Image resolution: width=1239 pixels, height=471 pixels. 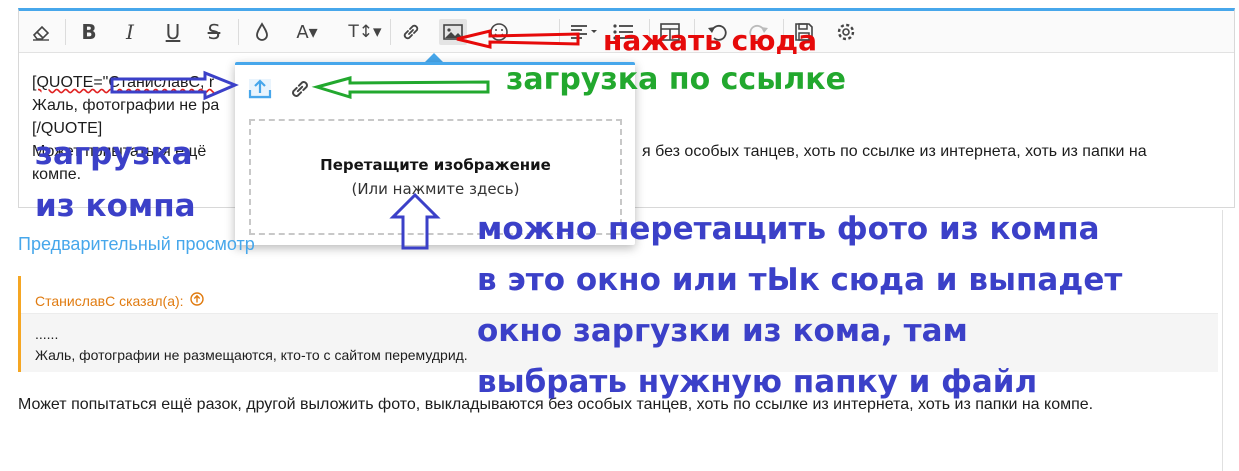 What do you see at coordinates (435, 165) in the screenshot?
I see `dropzone-title: Перетащите изображение` at bounding box center [435, 165].